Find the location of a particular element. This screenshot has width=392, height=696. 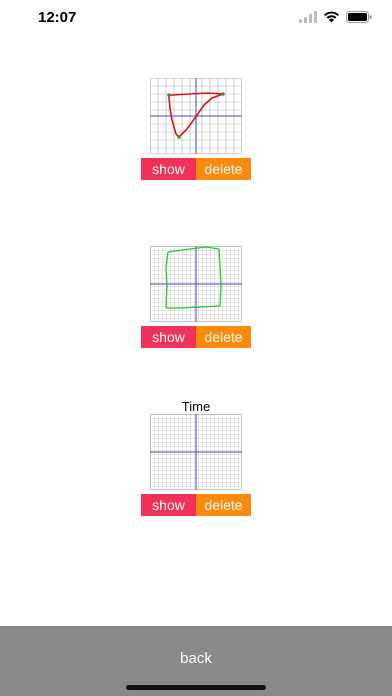

back-button: back is located at coordinates (196, 658).